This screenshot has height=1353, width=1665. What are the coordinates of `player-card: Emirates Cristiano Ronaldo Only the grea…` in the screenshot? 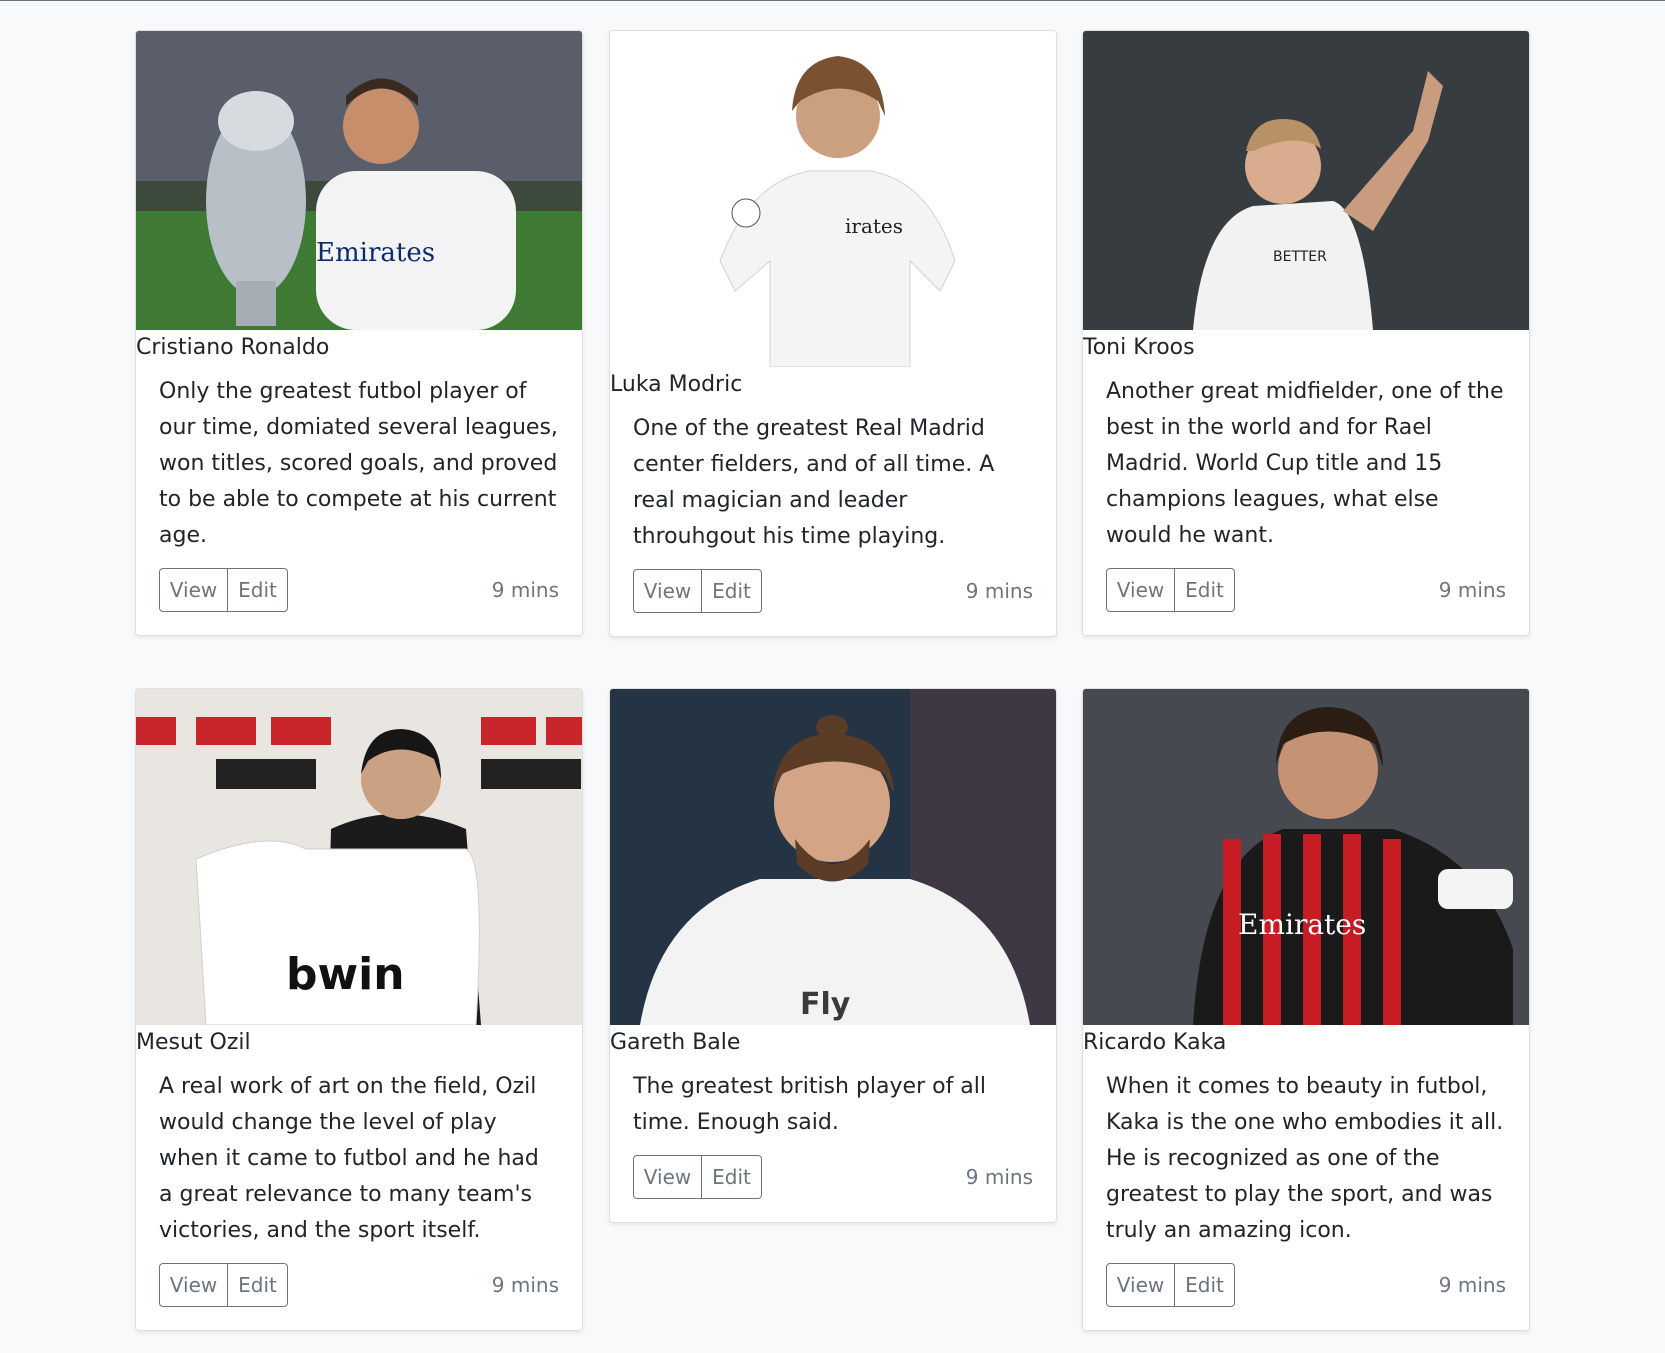 It's located at (359, 333).